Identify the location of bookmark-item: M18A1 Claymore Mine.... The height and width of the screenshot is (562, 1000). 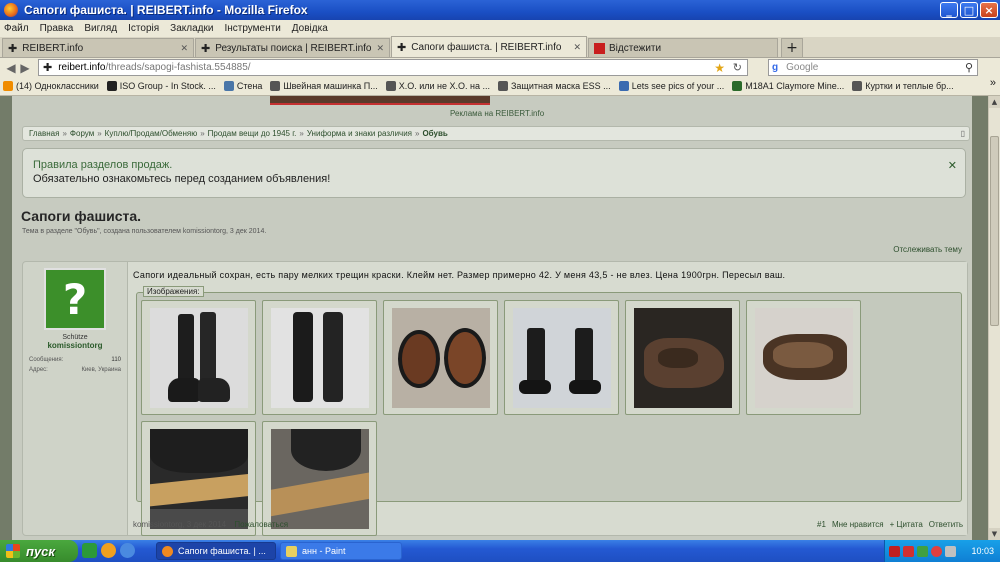
(788, 86).